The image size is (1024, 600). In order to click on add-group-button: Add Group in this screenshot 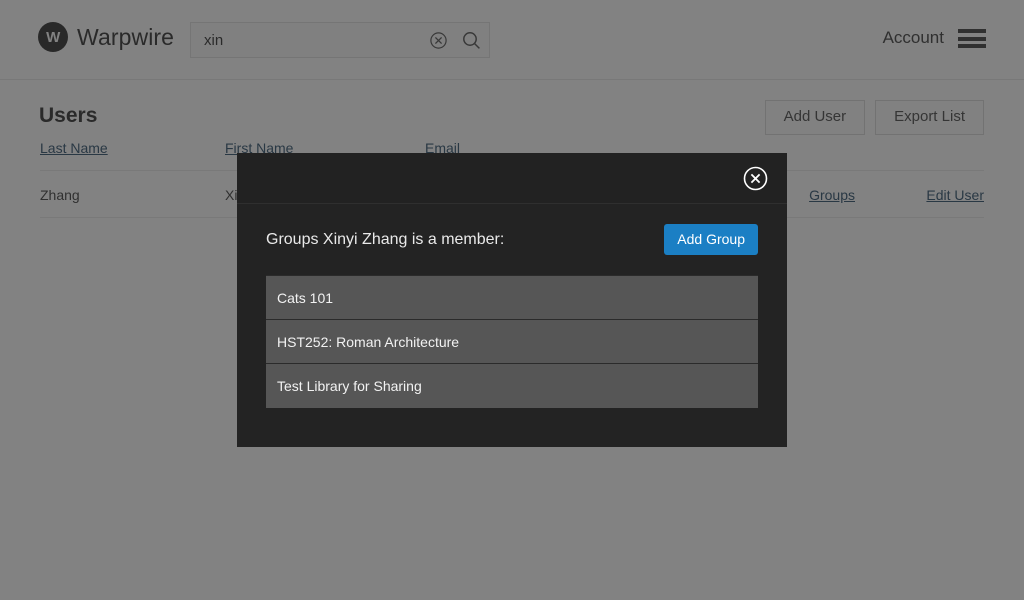, I will do `click(711, 239)`.